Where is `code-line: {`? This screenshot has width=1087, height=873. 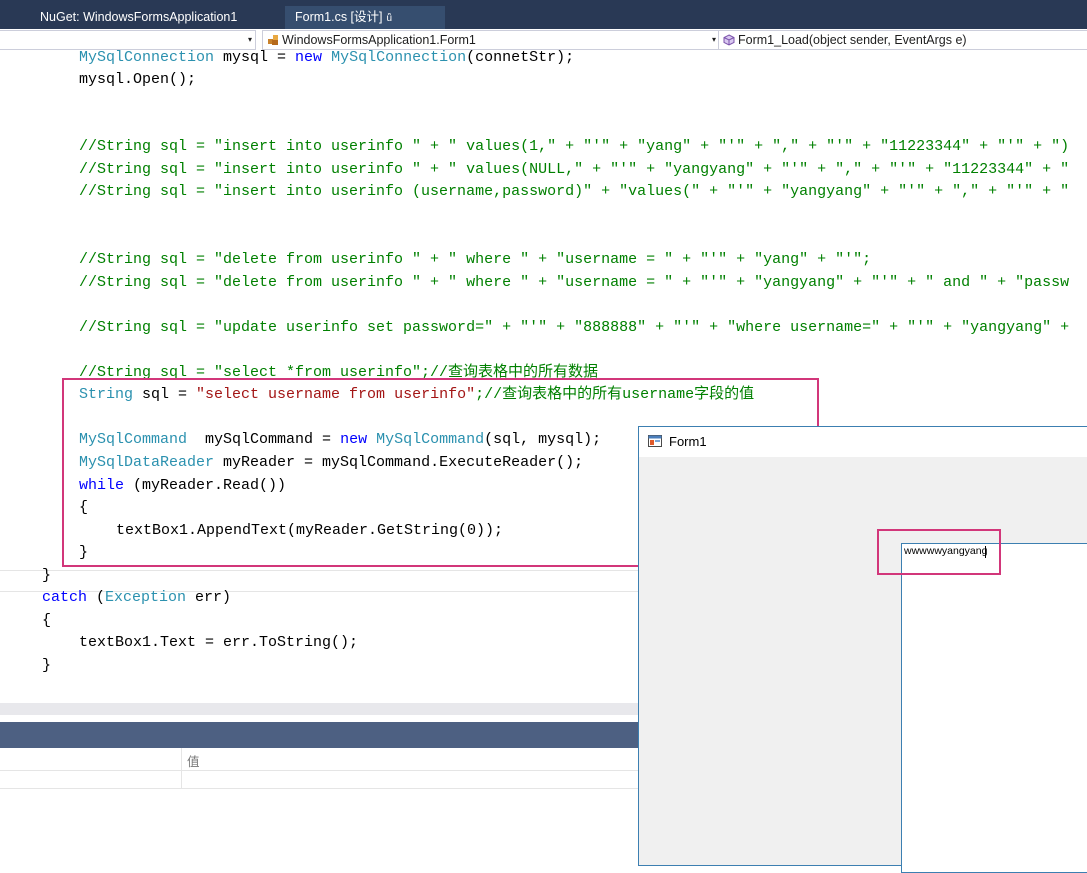 code-line: { is located at coordinates (47, 620).